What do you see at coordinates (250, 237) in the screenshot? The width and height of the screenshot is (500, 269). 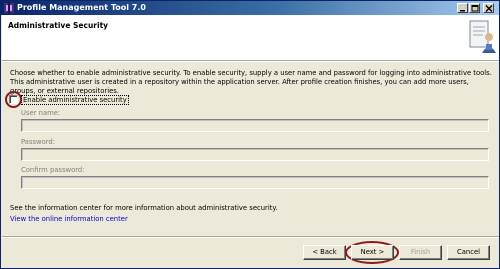 I see `footer-divider` at bounding box center [250, 237].